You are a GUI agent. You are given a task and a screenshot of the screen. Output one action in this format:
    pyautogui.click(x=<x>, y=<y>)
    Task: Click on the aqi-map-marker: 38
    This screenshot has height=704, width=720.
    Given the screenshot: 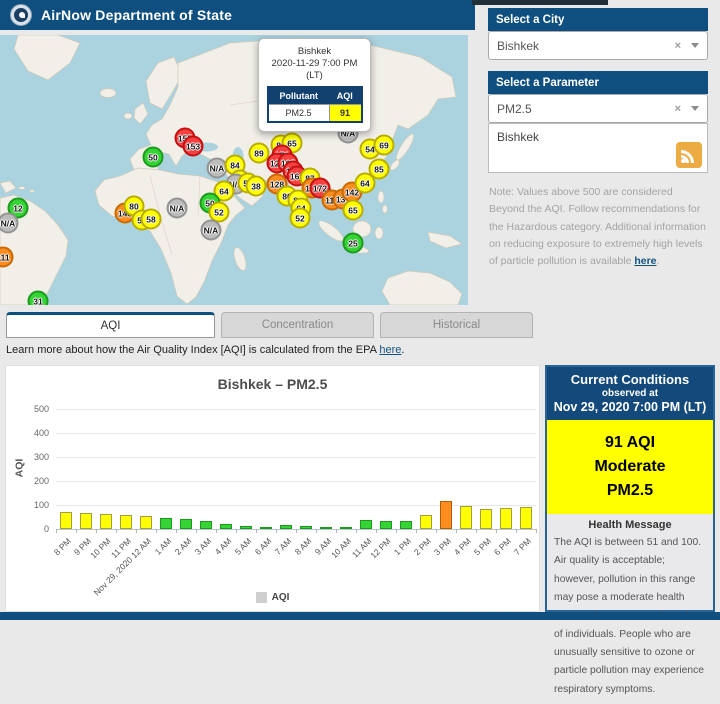 What is the action you would take?
    pyautogui.click(x=256, y=186)
    